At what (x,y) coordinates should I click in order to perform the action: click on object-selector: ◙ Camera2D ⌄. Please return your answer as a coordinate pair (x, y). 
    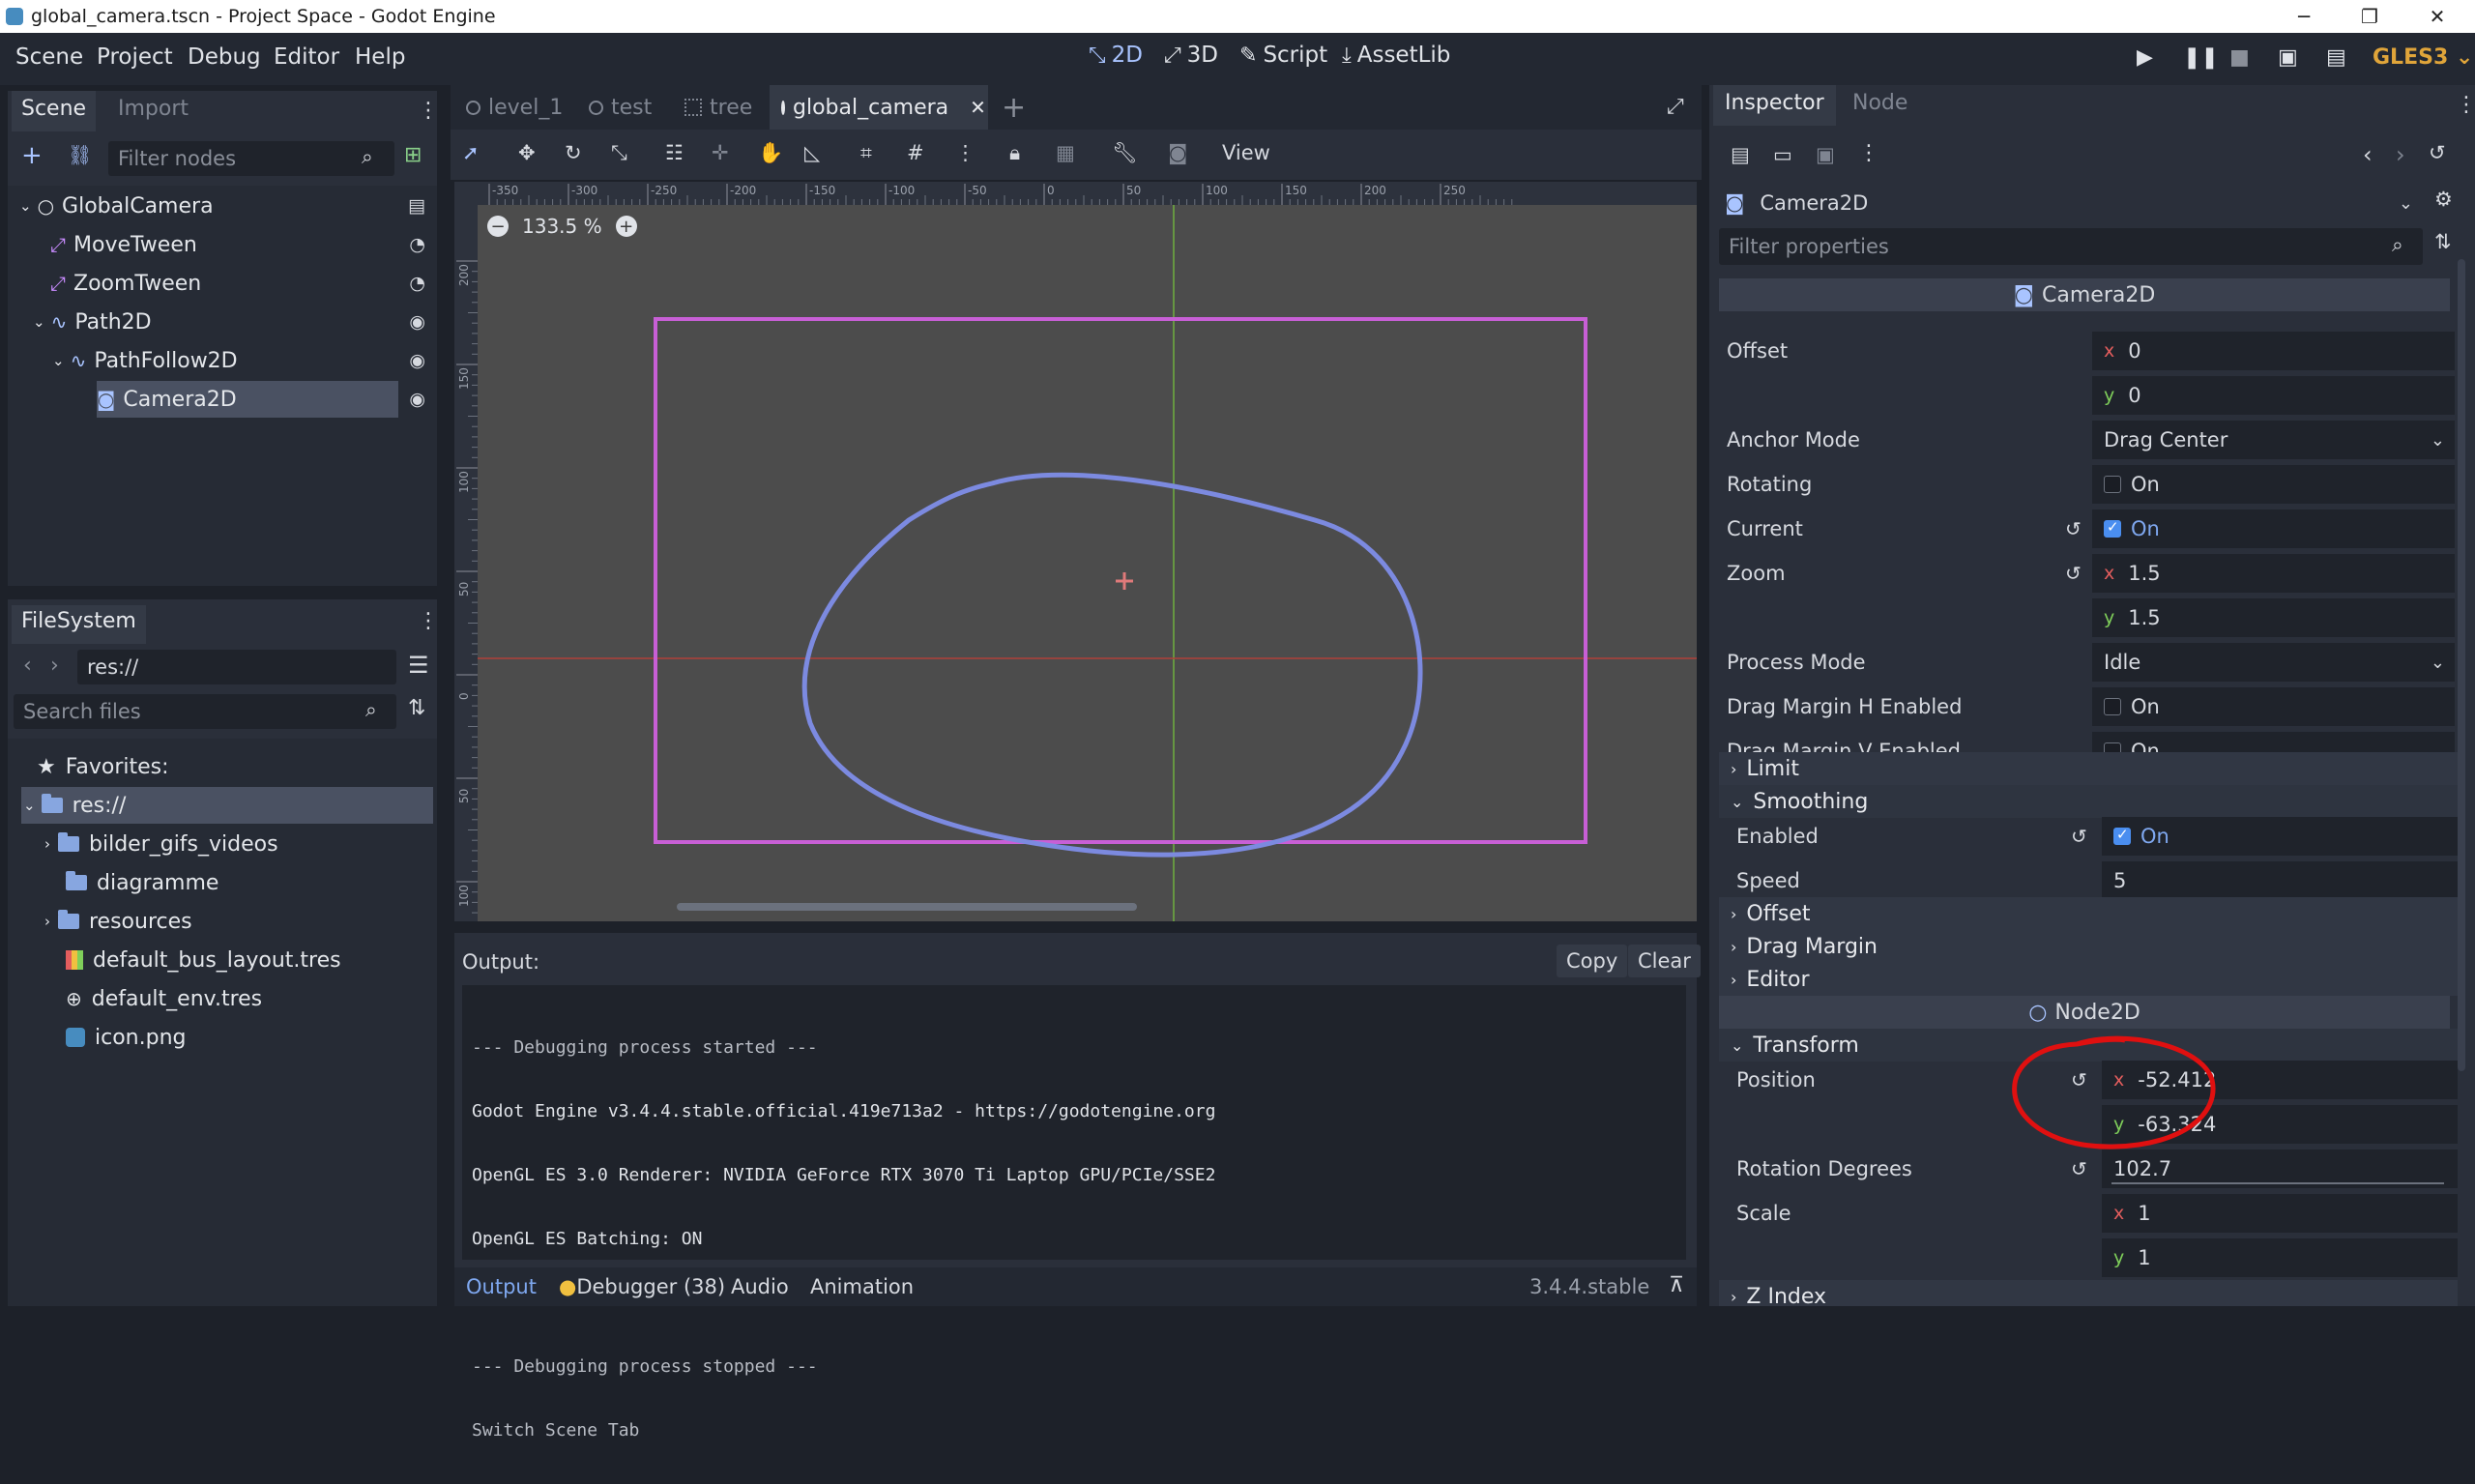
    Looking at the image, I should click on (2069, 203).